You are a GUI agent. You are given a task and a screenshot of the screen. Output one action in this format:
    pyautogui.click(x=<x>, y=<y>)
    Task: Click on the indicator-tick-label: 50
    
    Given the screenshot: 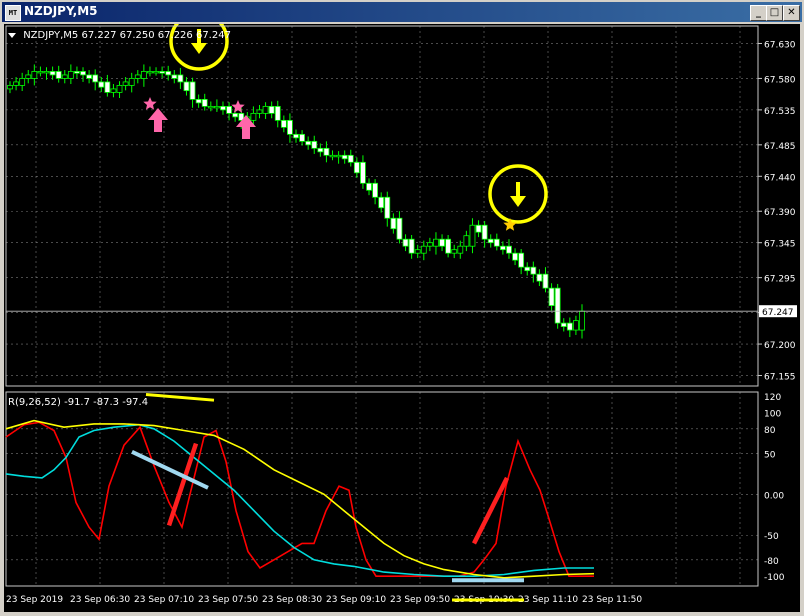 What is the action you would take?
    pyautogui.click(x=770, y=455)
    